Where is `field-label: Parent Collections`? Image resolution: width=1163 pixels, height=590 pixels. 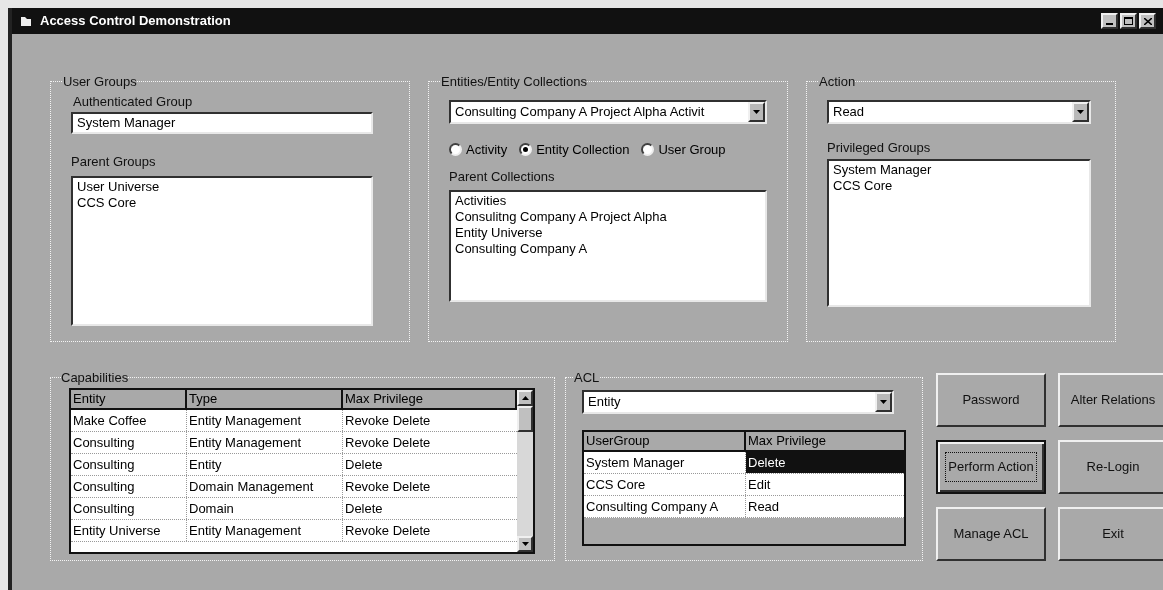
field-label: Parent Collections is located at coordinates (502, 177).